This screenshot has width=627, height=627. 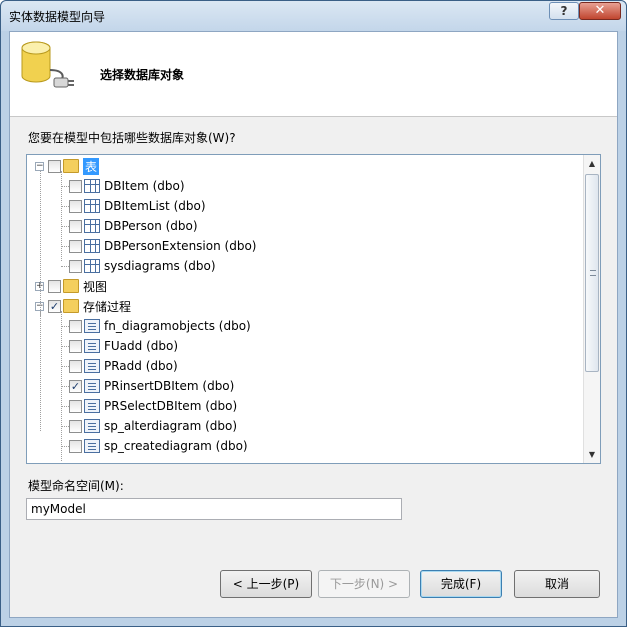 What do you see at coordinates (141, 366) in the screenshot?
I see `tree-item-label: PRadd (dbo)` at bounding box center [141, 366].